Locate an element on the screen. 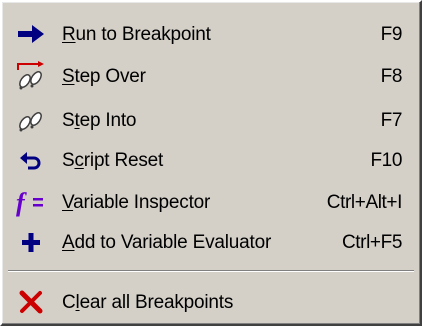 The height and width of the screenshot is (326, 422). undo-arrow-icon is located at coordinates (31, 160).